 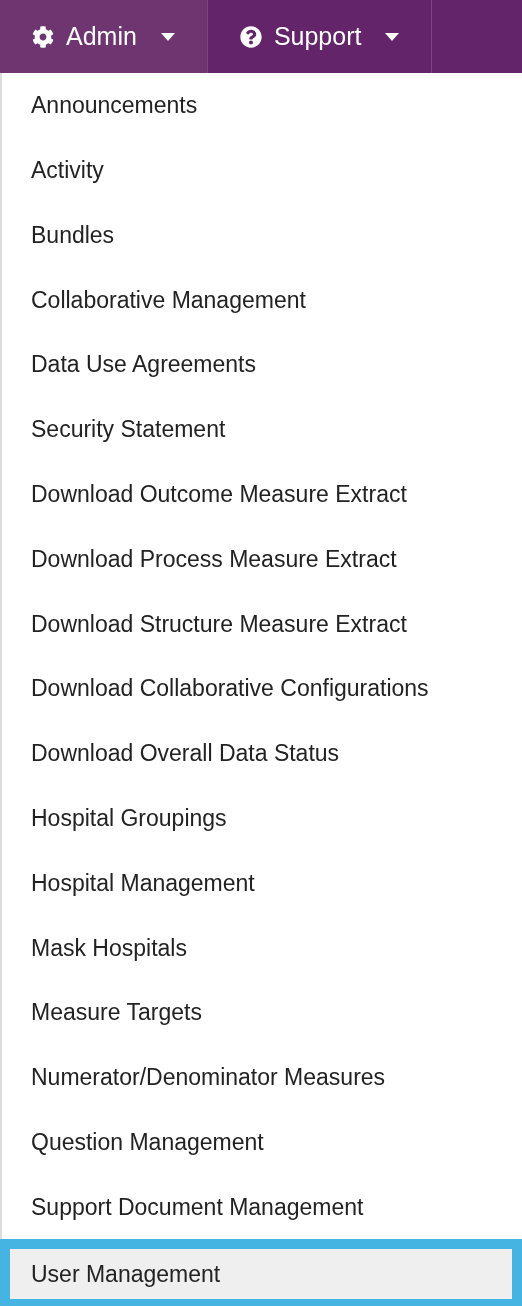 I want to click on menu-item: Hospital Management, so click(x=262, y=883).